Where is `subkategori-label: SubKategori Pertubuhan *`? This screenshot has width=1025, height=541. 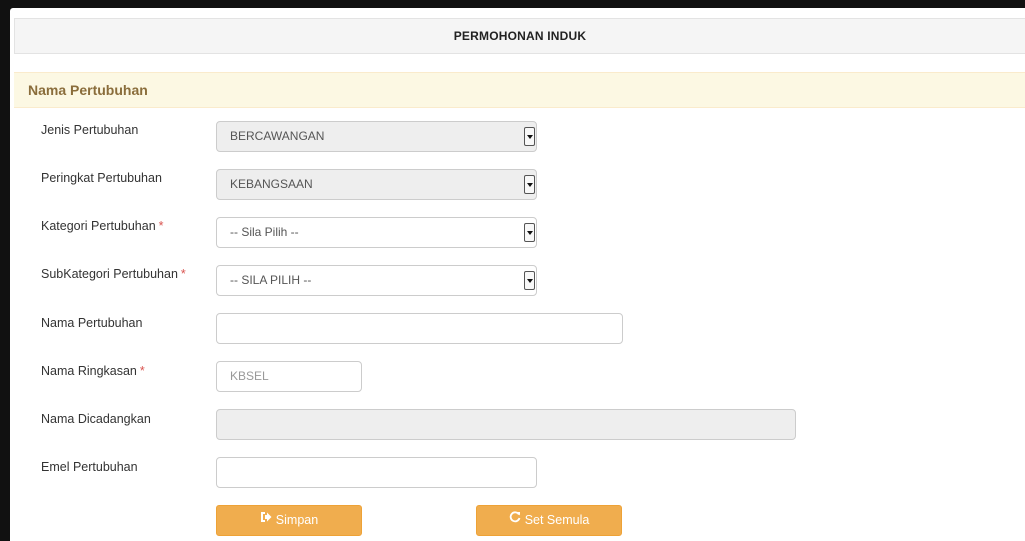
subkategori-label: SubKategori Pertubuhan * is located at coordinates (113, 274).